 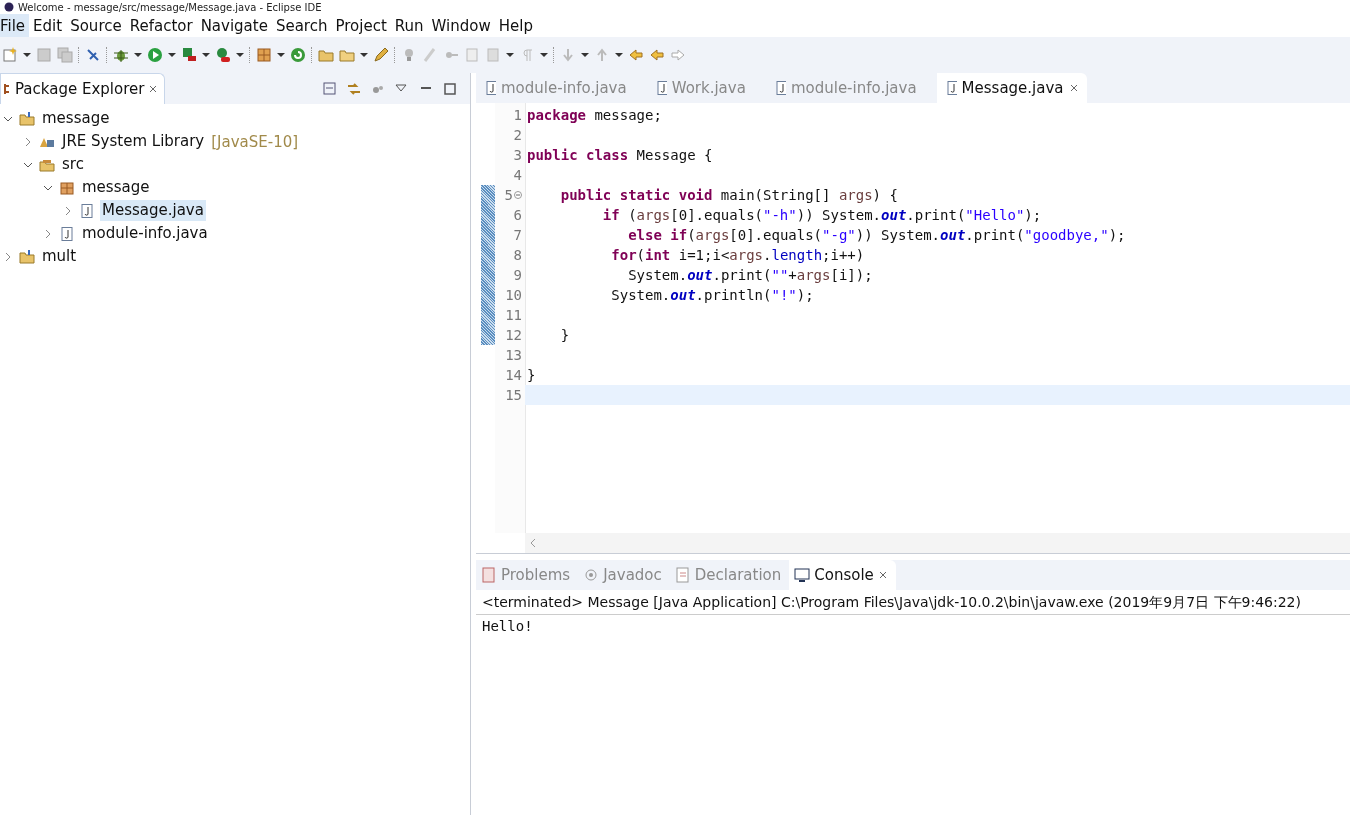 I want to click on line-number: 13, so click(x=513, y=355).